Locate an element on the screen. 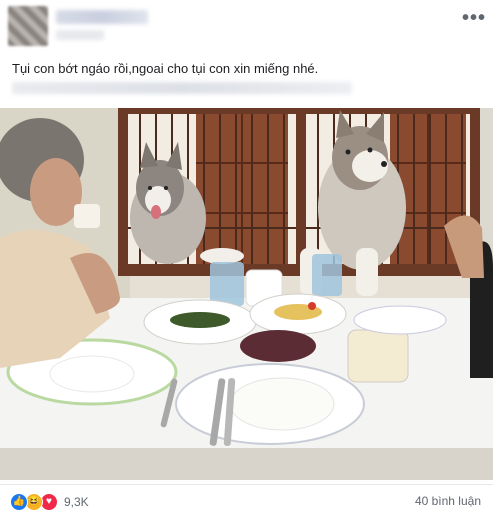 The image size is (493, 519). author-name-blurred is located at coordinates (102, 17).